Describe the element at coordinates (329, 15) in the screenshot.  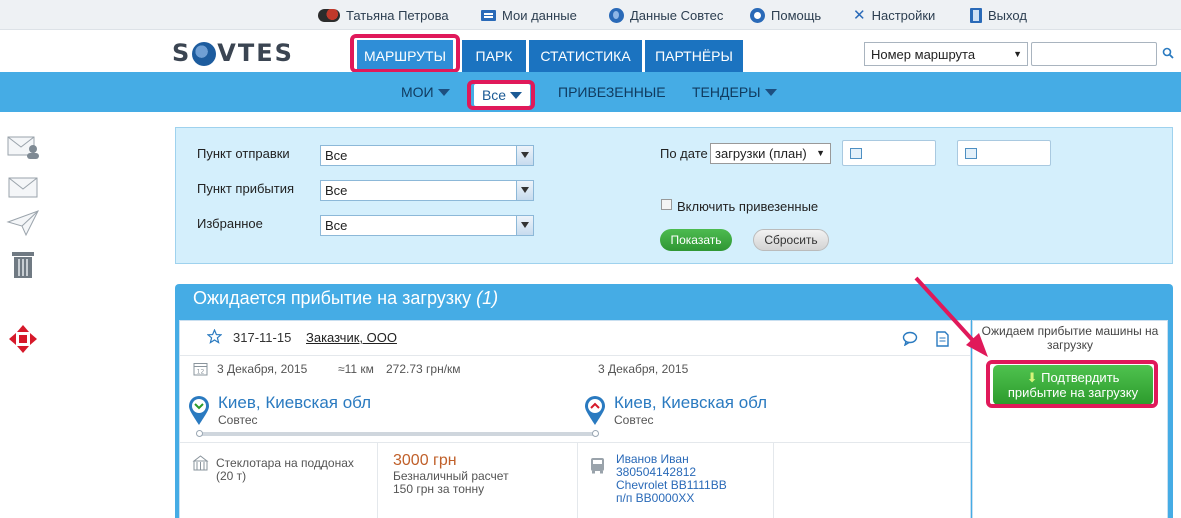
I see `user-avatar-icon` at that location.